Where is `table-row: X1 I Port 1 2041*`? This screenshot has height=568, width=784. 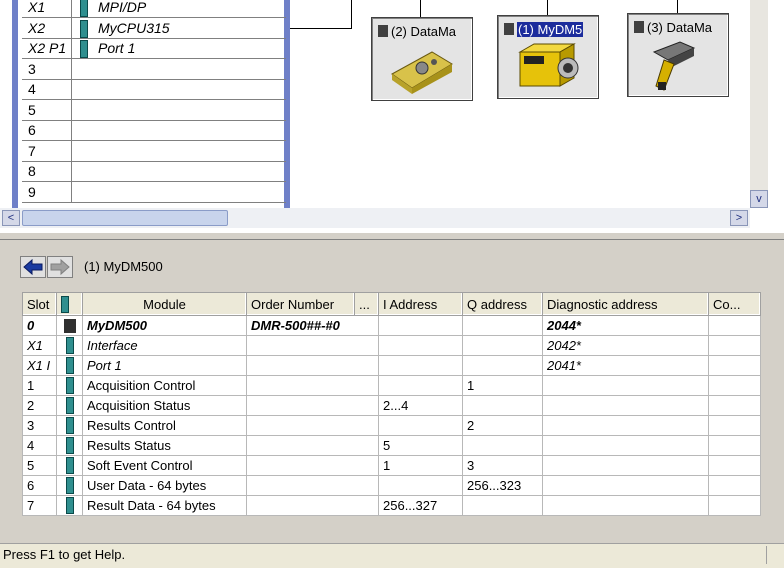
table-row: X1 I Port 1 2041* is located at coordinates (391, 365).